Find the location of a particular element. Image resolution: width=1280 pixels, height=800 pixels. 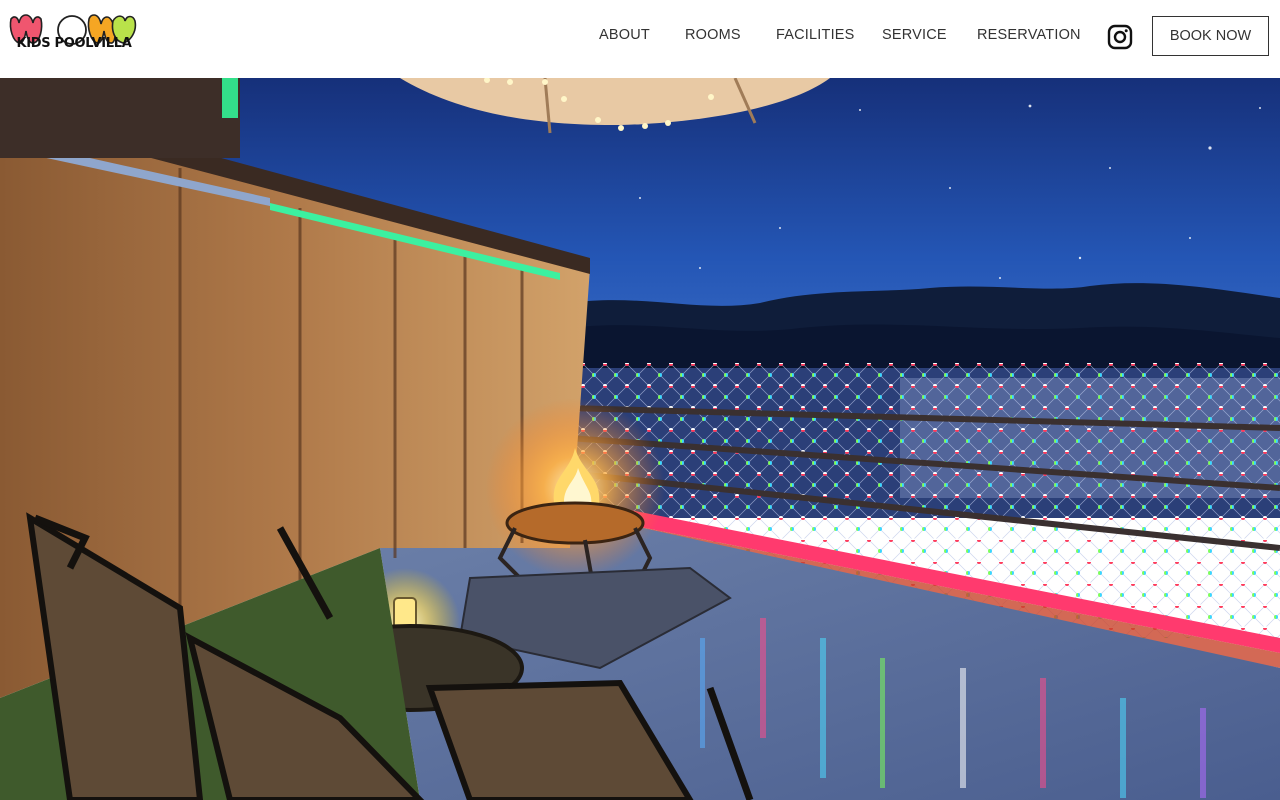

instagram-icon is located at coordinates (1120, 37).